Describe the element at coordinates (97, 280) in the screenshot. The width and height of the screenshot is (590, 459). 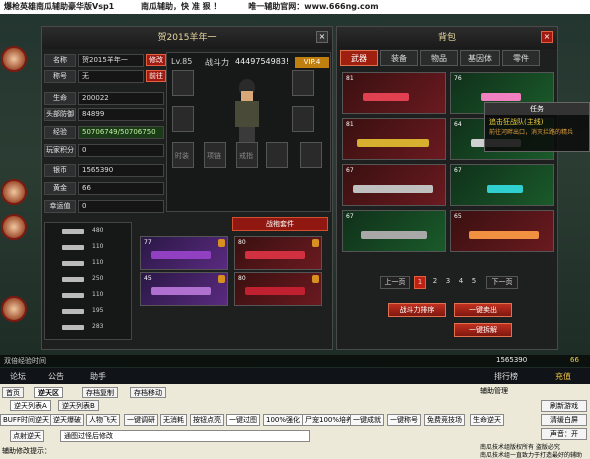
I see `weapon-row: 250` at that location.